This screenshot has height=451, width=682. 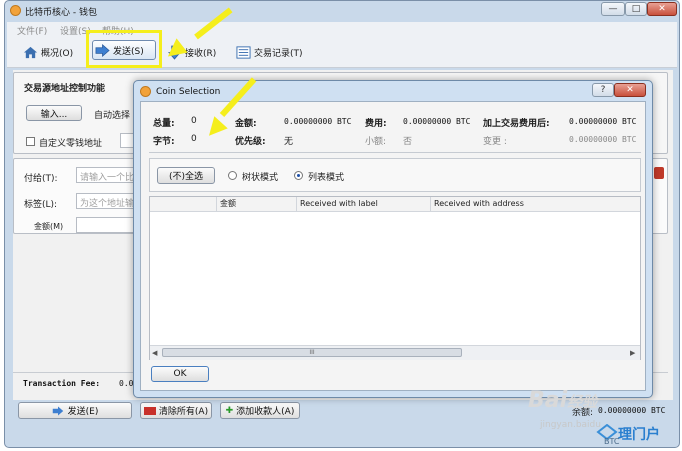 What do you see at coordinates (516, 124) in the screenshot?
I see `after-fee-label: 加上交易费用后:` at bounding box center [516, 124].